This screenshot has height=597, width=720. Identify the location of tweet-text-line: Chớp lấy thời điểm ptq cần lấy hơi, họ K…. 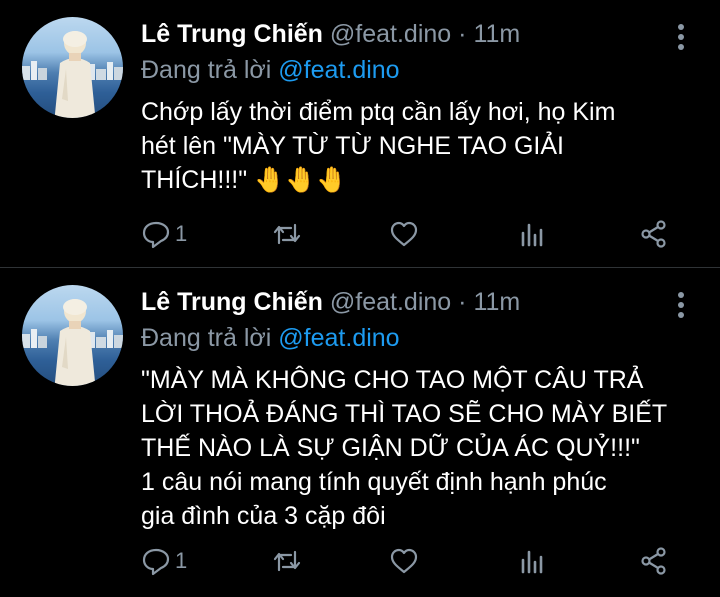
(378, 112).